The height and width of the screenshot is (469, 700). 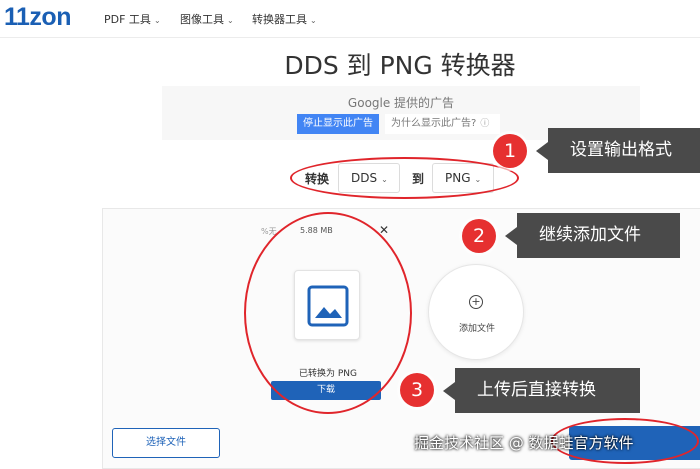 I want to click on nav-pdf-tools: PDF 工具 ⌄, so click(x=132, y=19).